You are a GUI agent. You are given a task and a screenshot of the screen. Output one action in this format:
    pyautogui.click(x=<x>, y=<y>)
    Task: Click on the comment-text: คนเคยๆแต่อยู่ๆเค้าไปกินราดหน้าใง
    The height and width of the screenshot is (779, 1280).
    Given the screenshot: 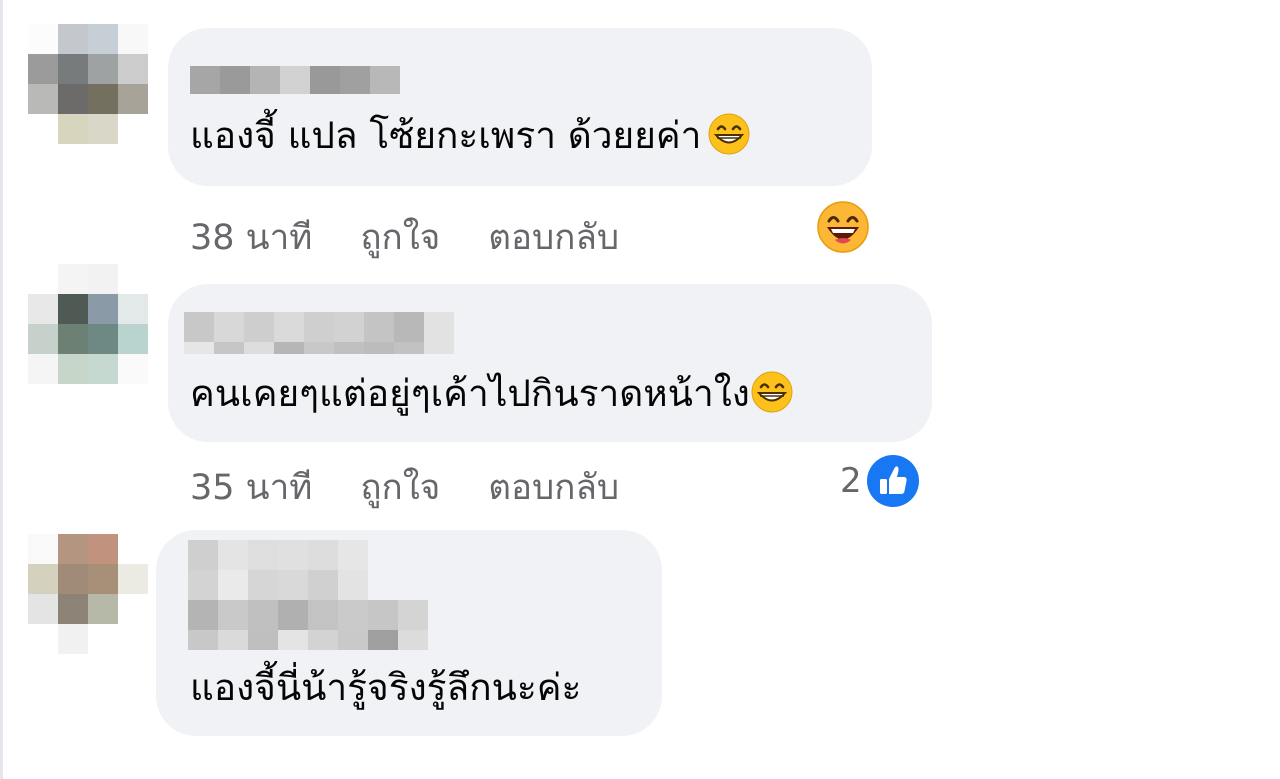 What is the action you would take?
    pyautogui.click(x=492, y=394)
    